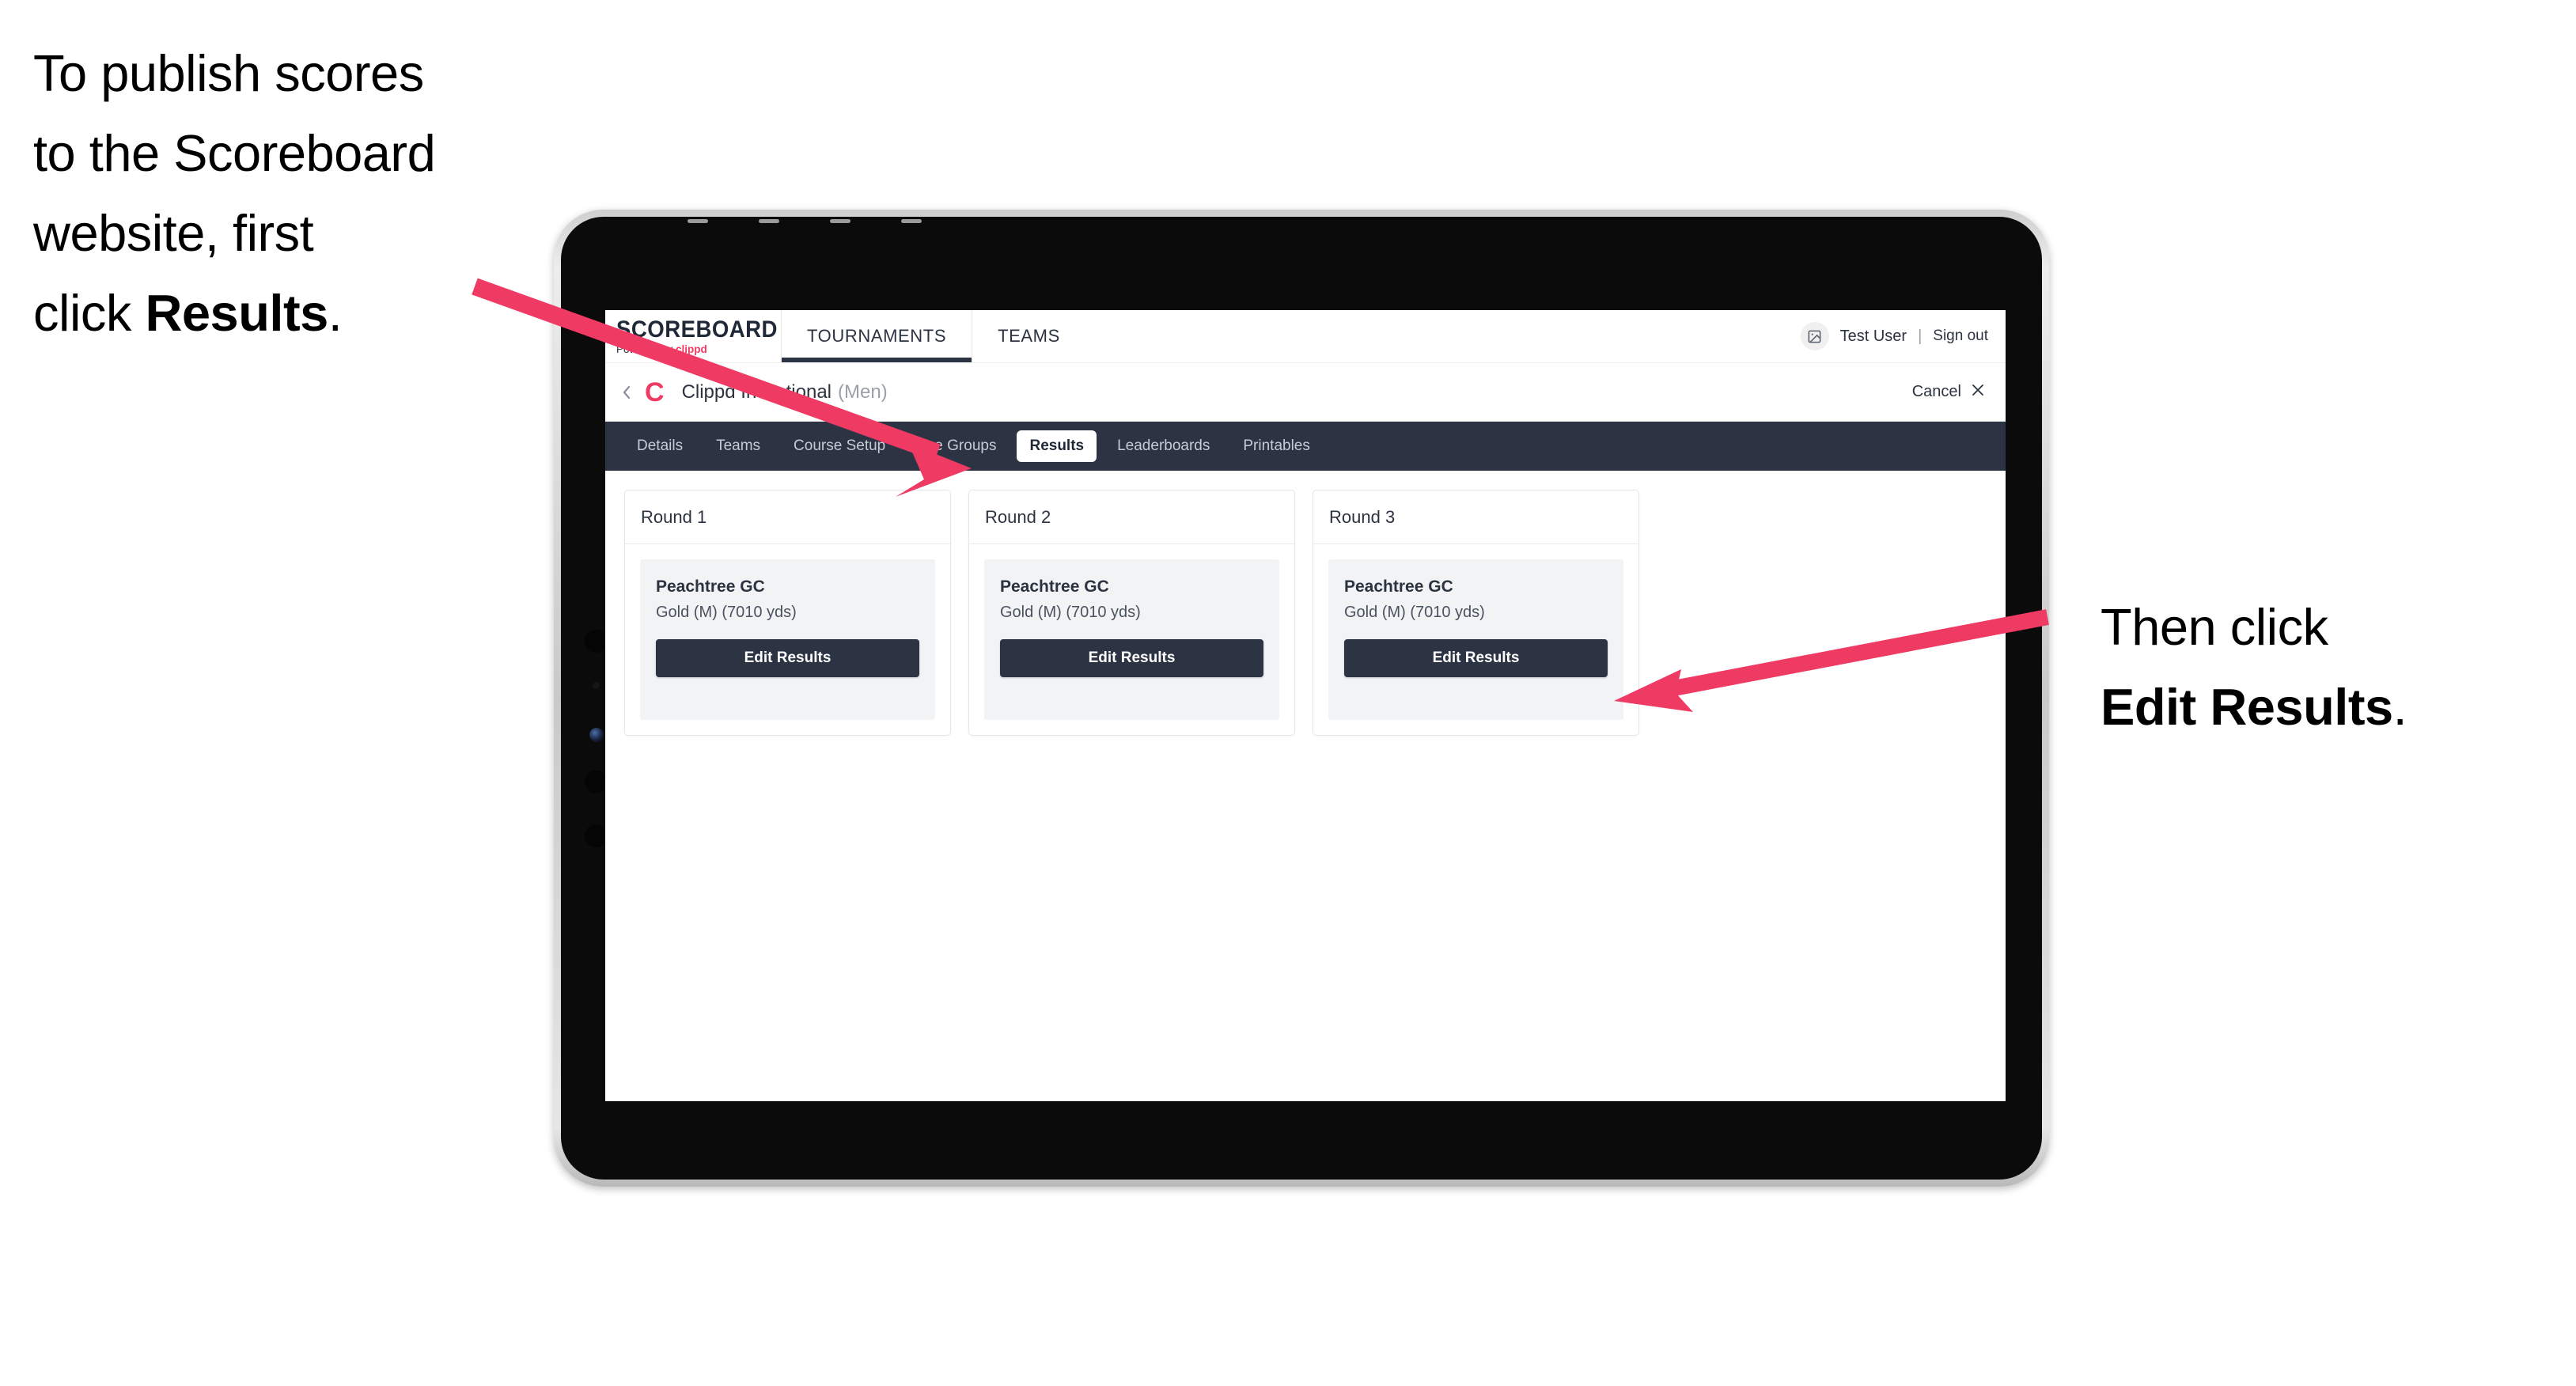  I want to click on tab-leaderboards-label: Leaderboards, so click(1163, 445).